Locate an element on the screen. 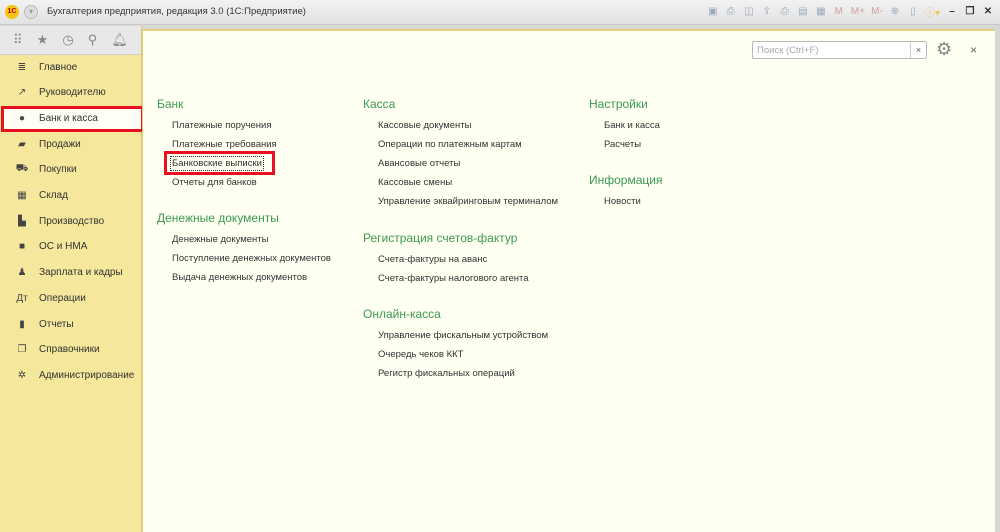 The height and width of the screenshot is (532, 1000). nav-link: Банк и касса is located at coordinates (632, 125).